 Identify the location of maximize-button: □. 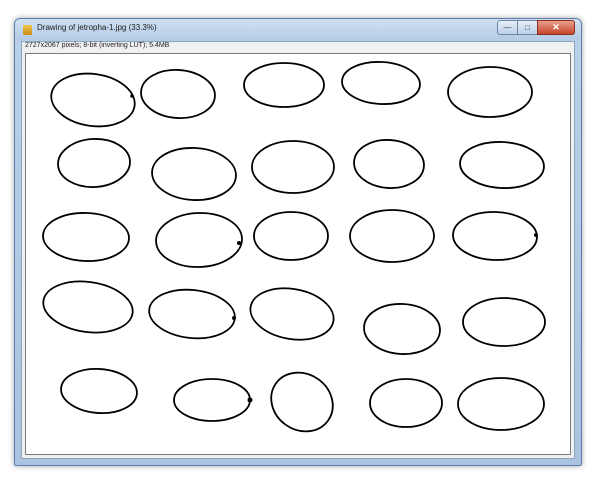
(527, 27).